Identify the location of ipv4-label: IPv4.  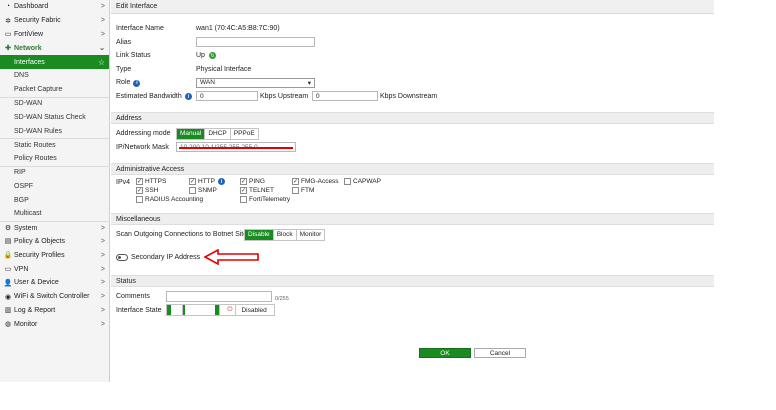
(123, 182).